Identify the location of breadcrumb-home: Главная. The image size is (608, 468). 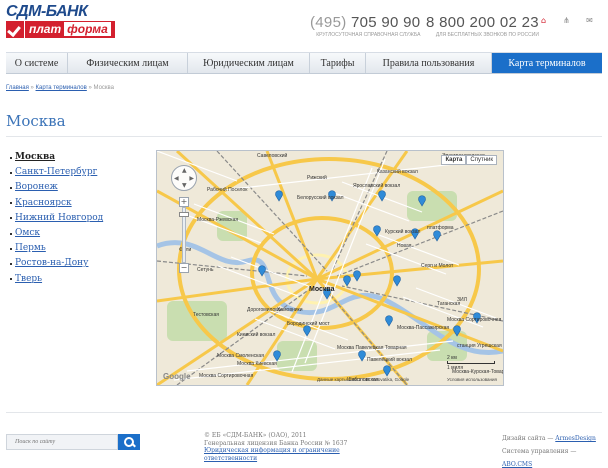
(17, 88).